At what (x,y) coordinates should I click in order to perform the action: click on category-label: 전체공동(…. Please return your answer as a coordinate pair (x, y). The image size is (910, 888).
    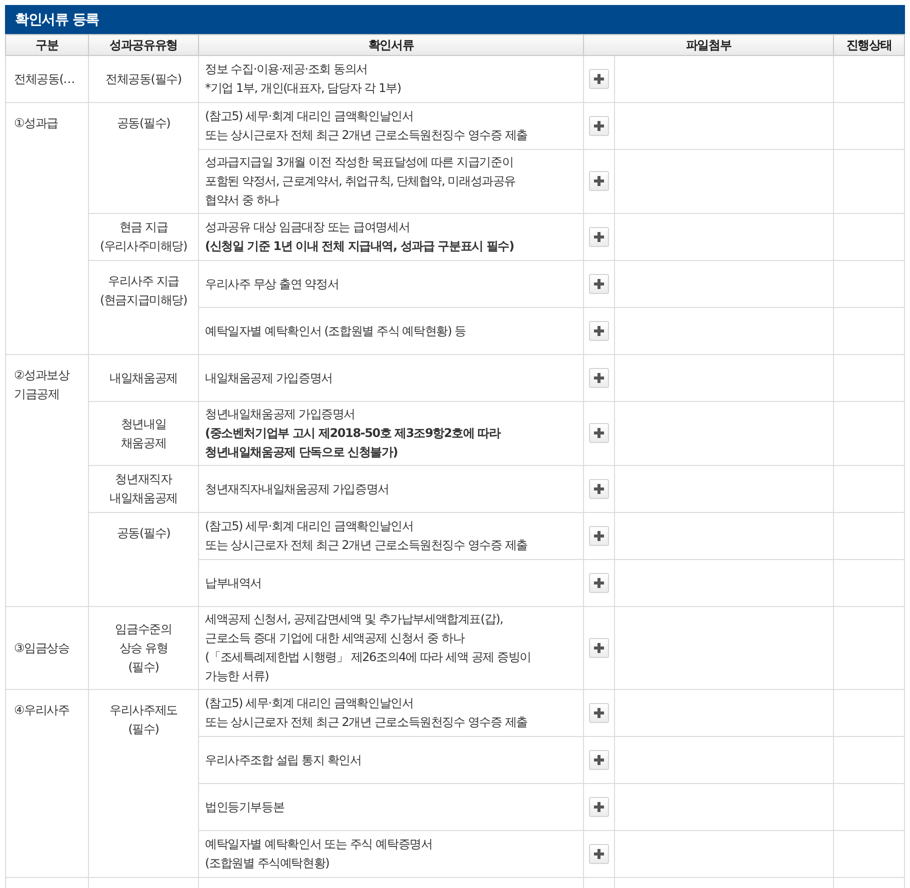
    Looking at the image, I should click on (44, 79).